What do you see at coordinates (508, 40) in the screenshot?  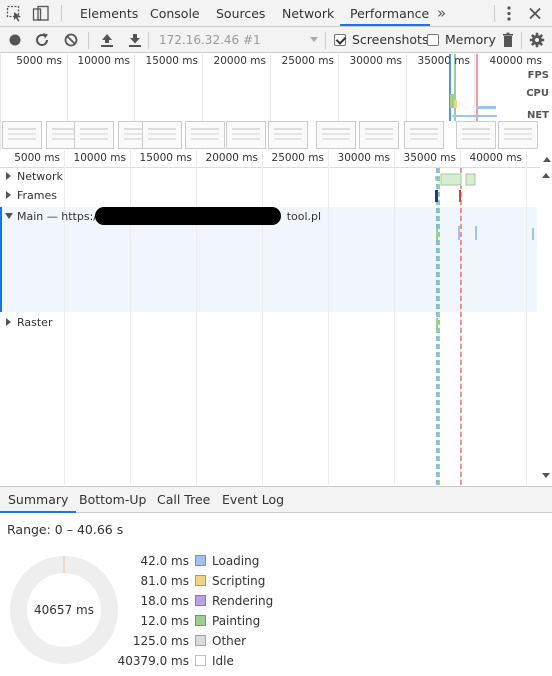 I see `collect-garbage-icon` at bounding box center [508, 40].